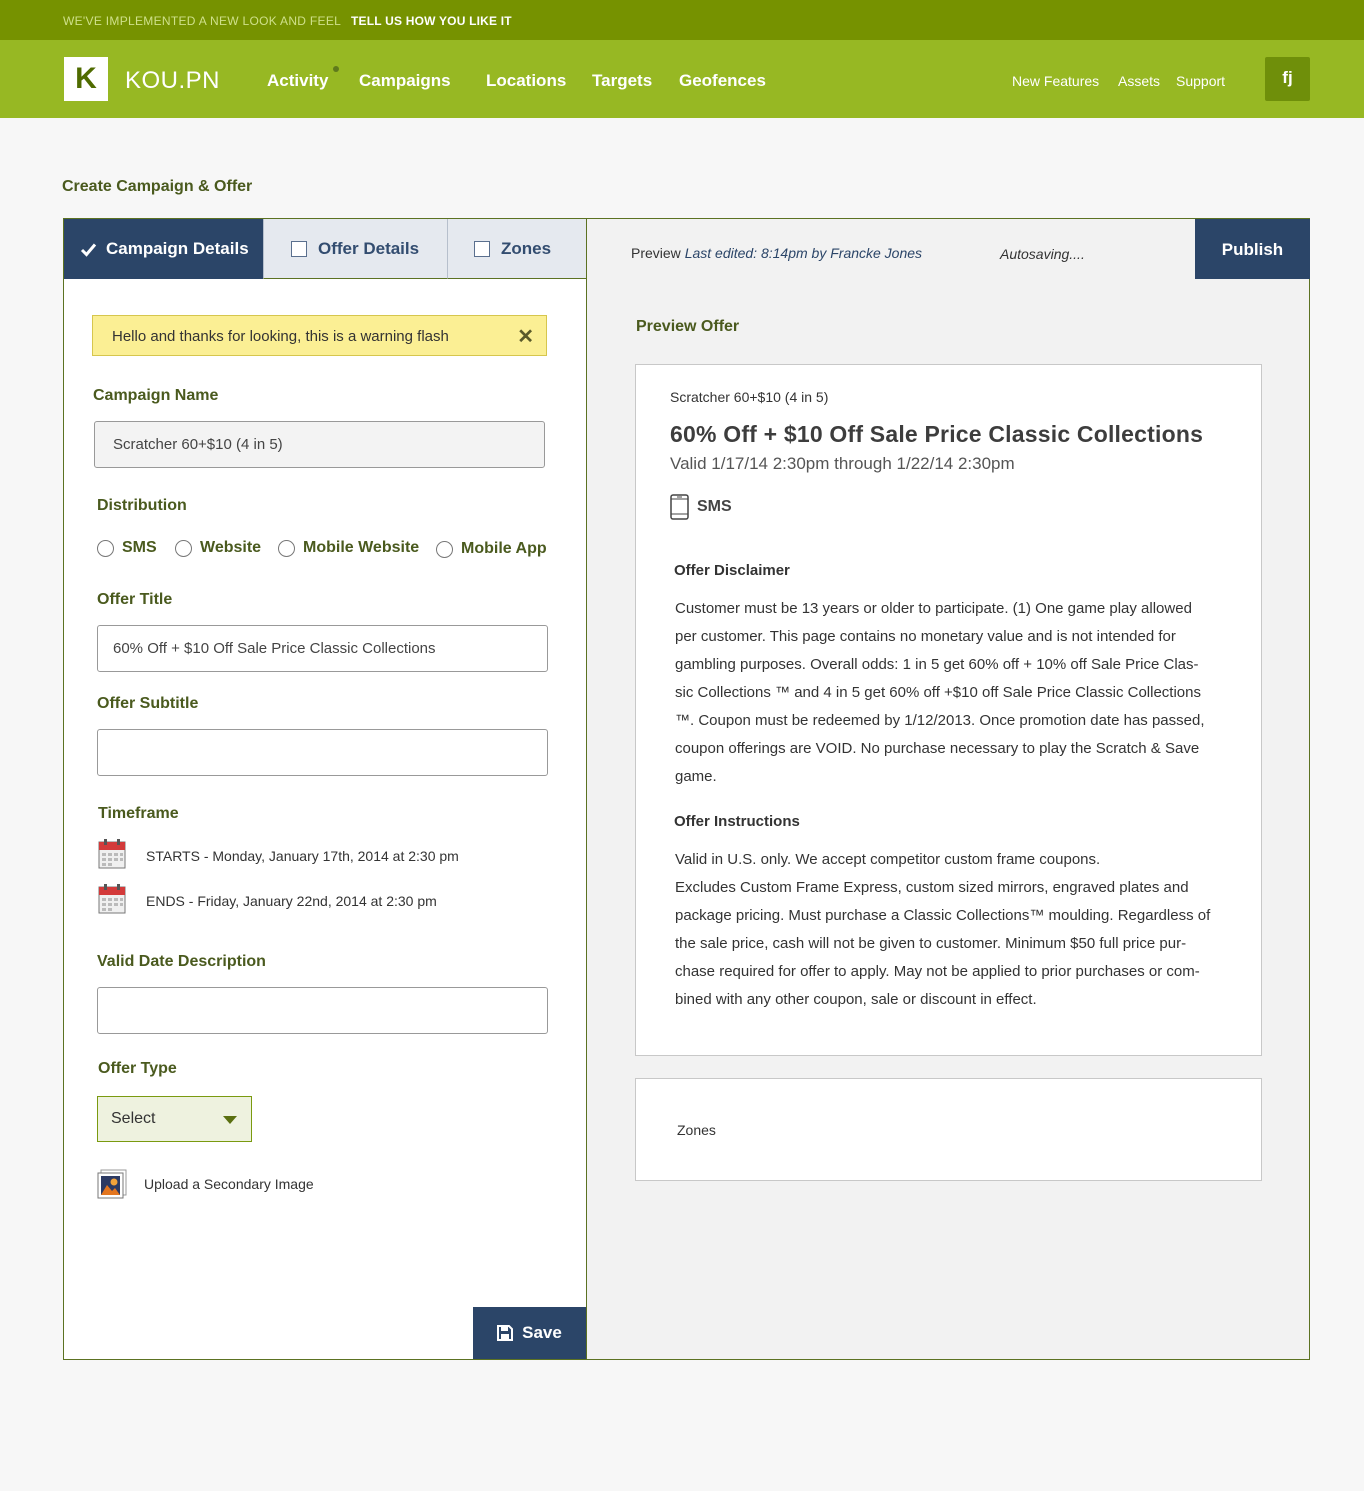 The width and height of the screenshot is (1364, 1491). I want to click on nav-activity: Activity, so click(297, 81).